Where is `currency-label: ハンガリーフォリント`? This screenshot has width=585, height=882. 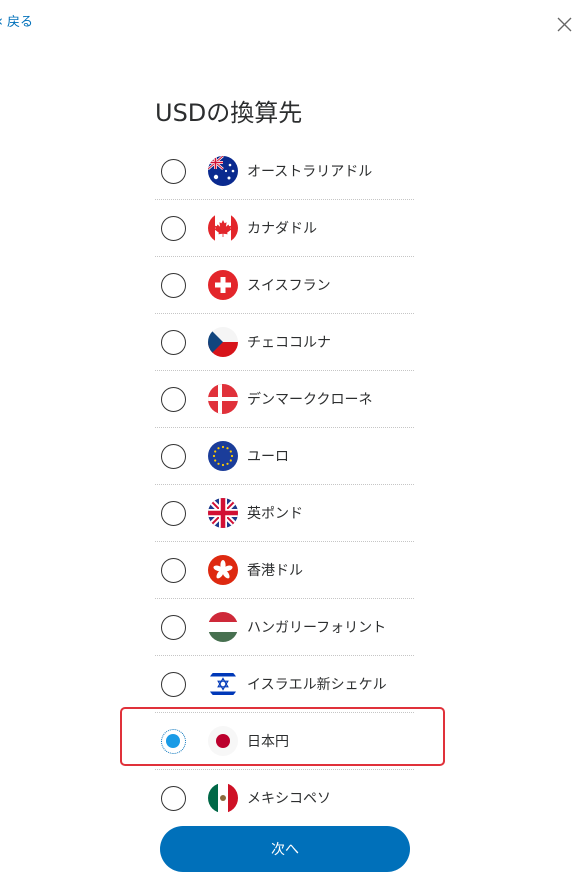
currency-label: ハンガリーフォリント is located at coordinates (317, 628).